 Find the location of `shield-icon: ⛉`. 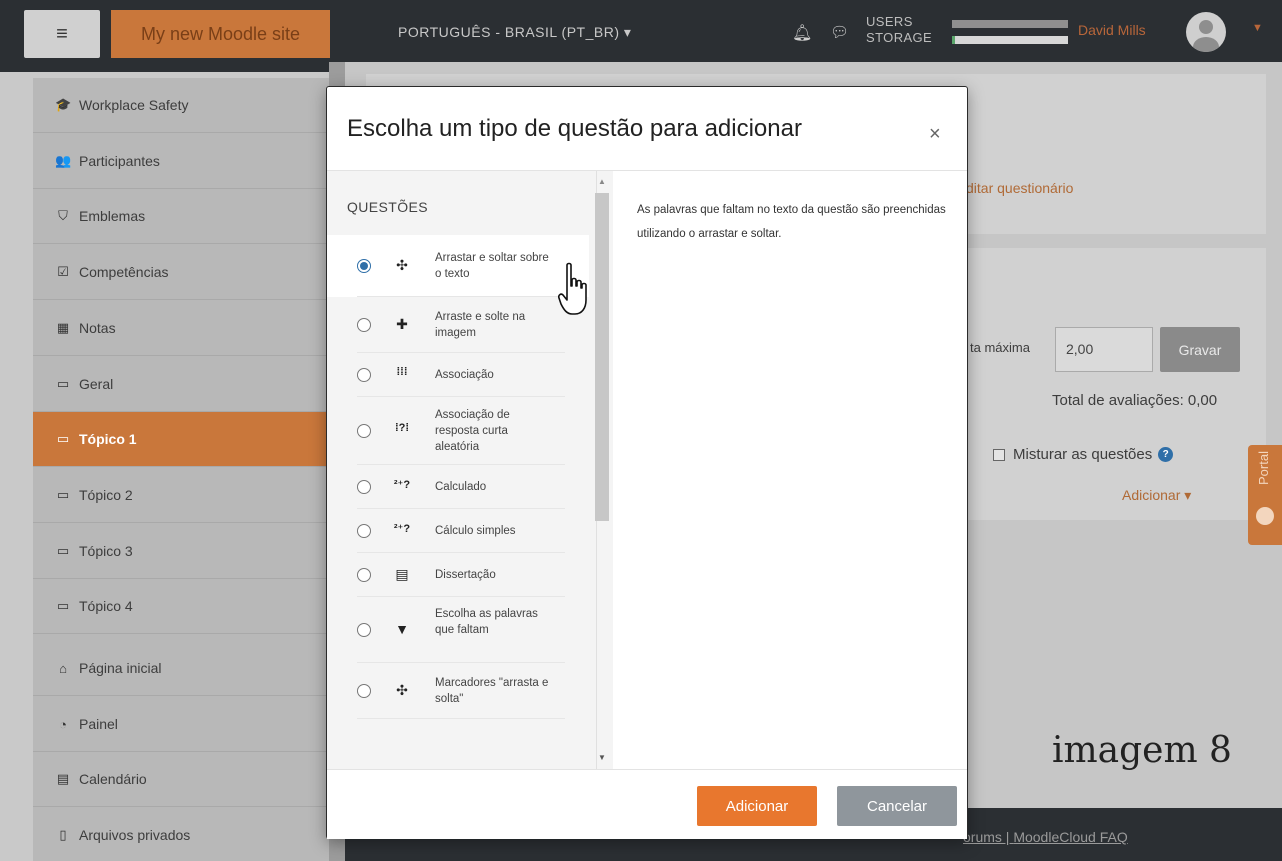

shield-icon: ⛉ is located at coordinates (63, 215).